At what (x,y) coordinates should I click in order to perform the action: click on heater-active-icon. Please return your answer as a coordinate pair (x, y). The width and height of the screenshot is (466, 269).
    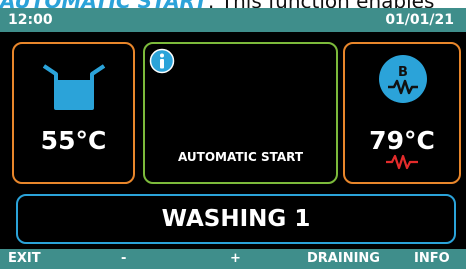
    Looking at the image, I should click on (402, 162).